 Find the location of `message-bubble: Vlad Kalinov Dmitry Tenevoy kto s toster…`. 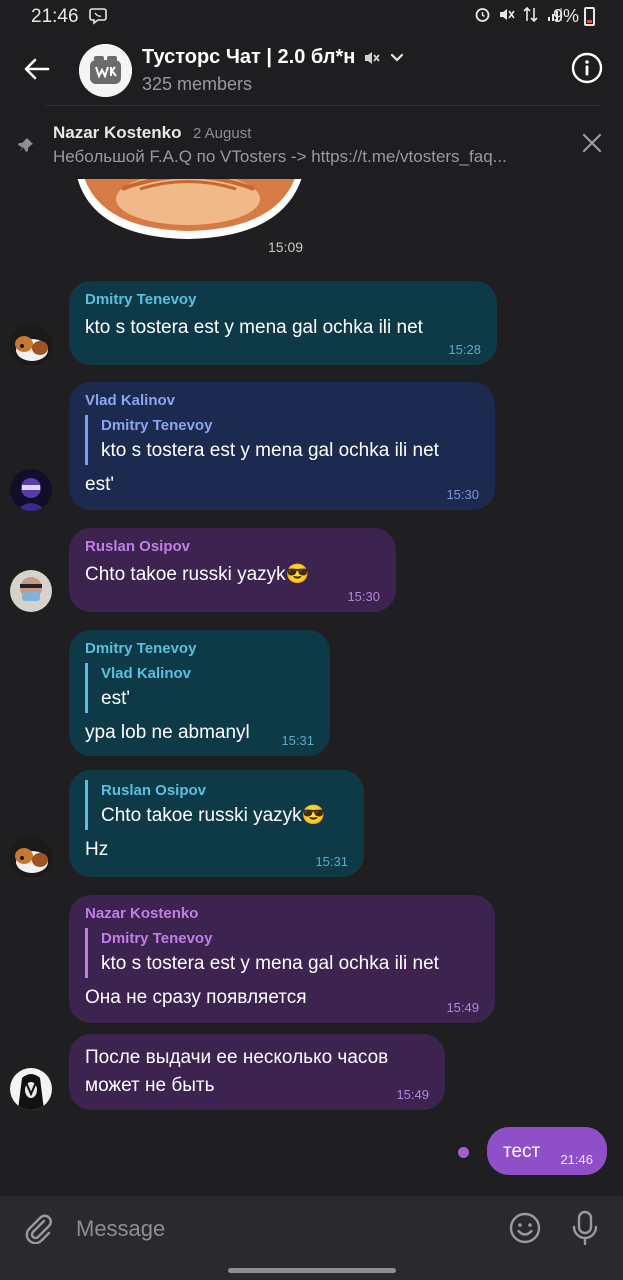

message-bubble: Vlad Kalinov Dmitry Tenevoy kto s toster… is located at coordinates (282, 446).